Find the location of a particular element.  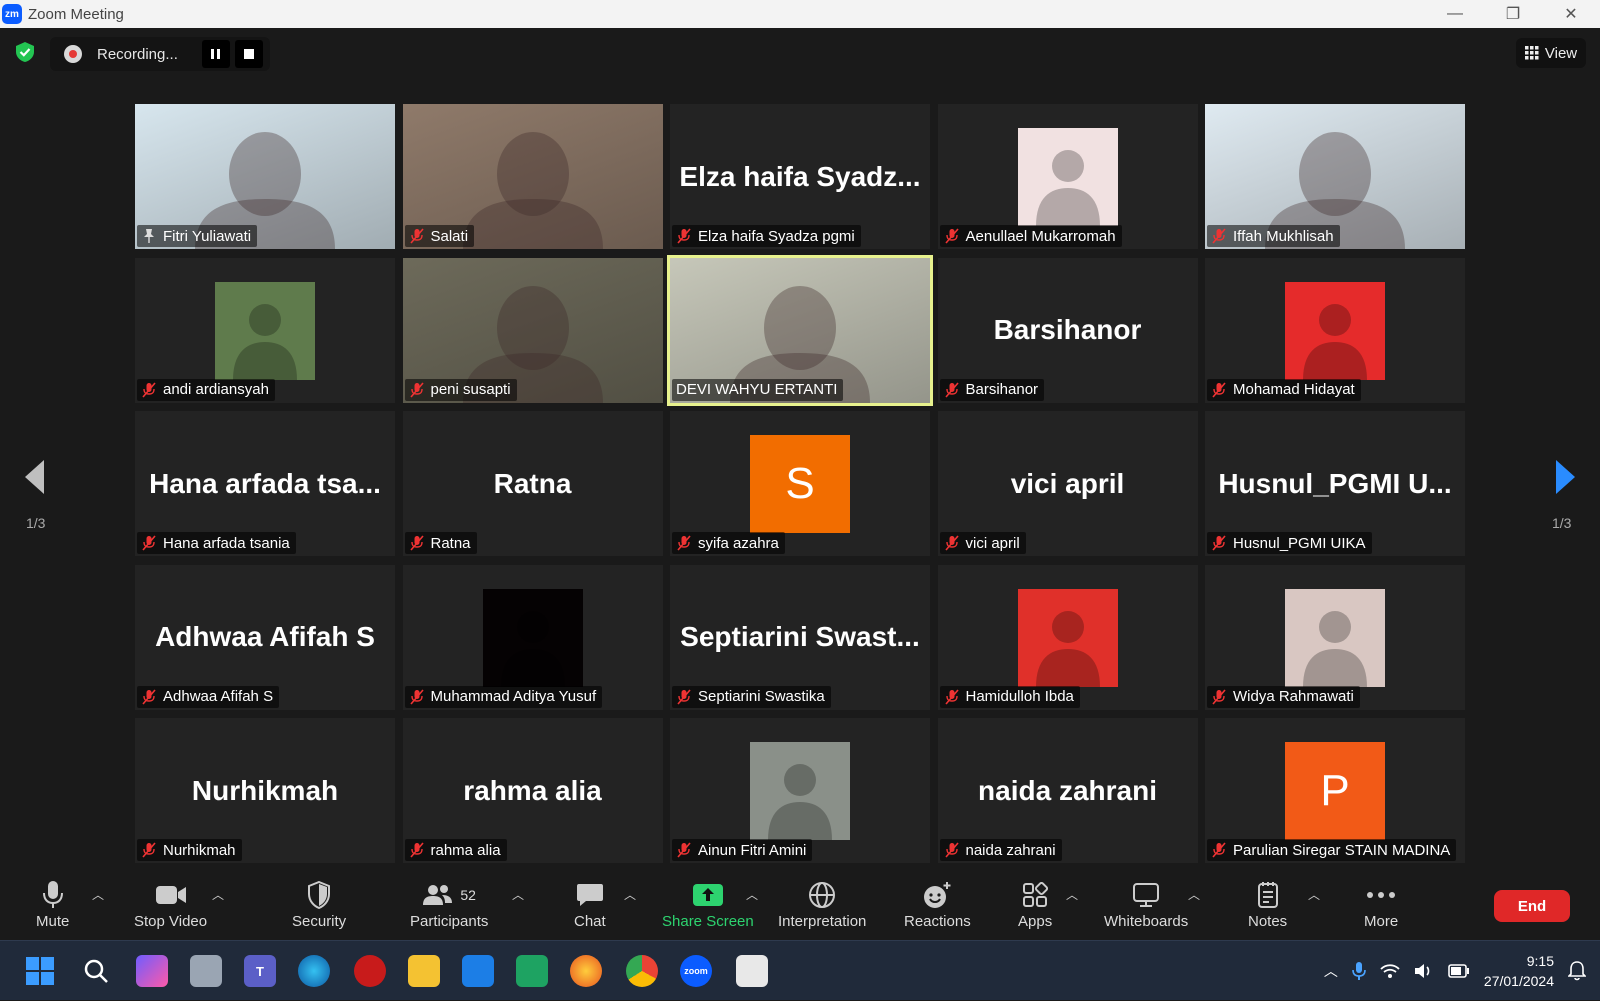

window-controls: — ❐ ✕ is located at coordinates (1513, 14).